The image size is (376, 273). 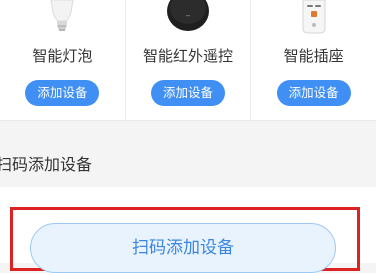 I want to click on device-name: 智能插座, so click(x=313, y=56).